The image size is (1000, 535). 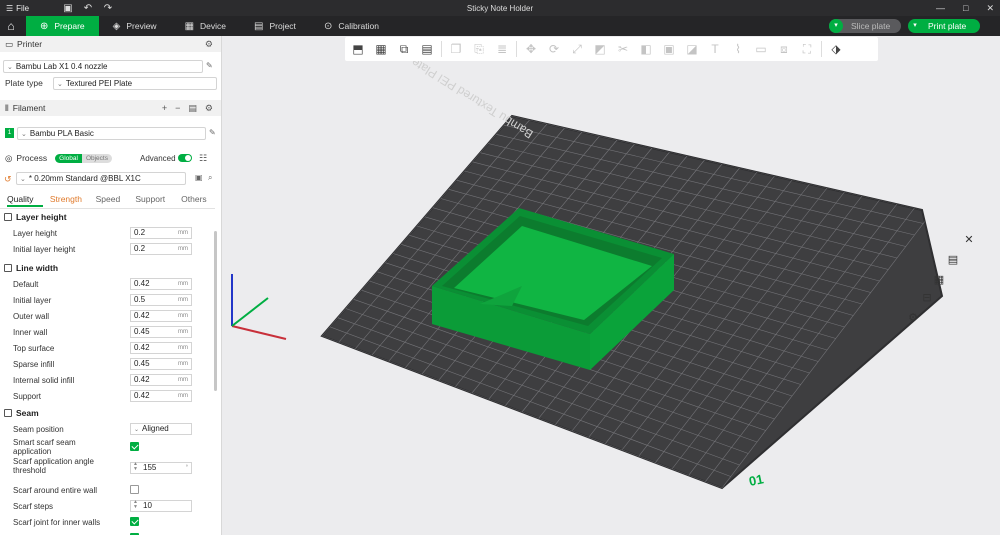 What do you see at coordinates (600, 49) in the screenshot?
I see `lay-on-face-icon: ◩` at bounding box center [600, 49].